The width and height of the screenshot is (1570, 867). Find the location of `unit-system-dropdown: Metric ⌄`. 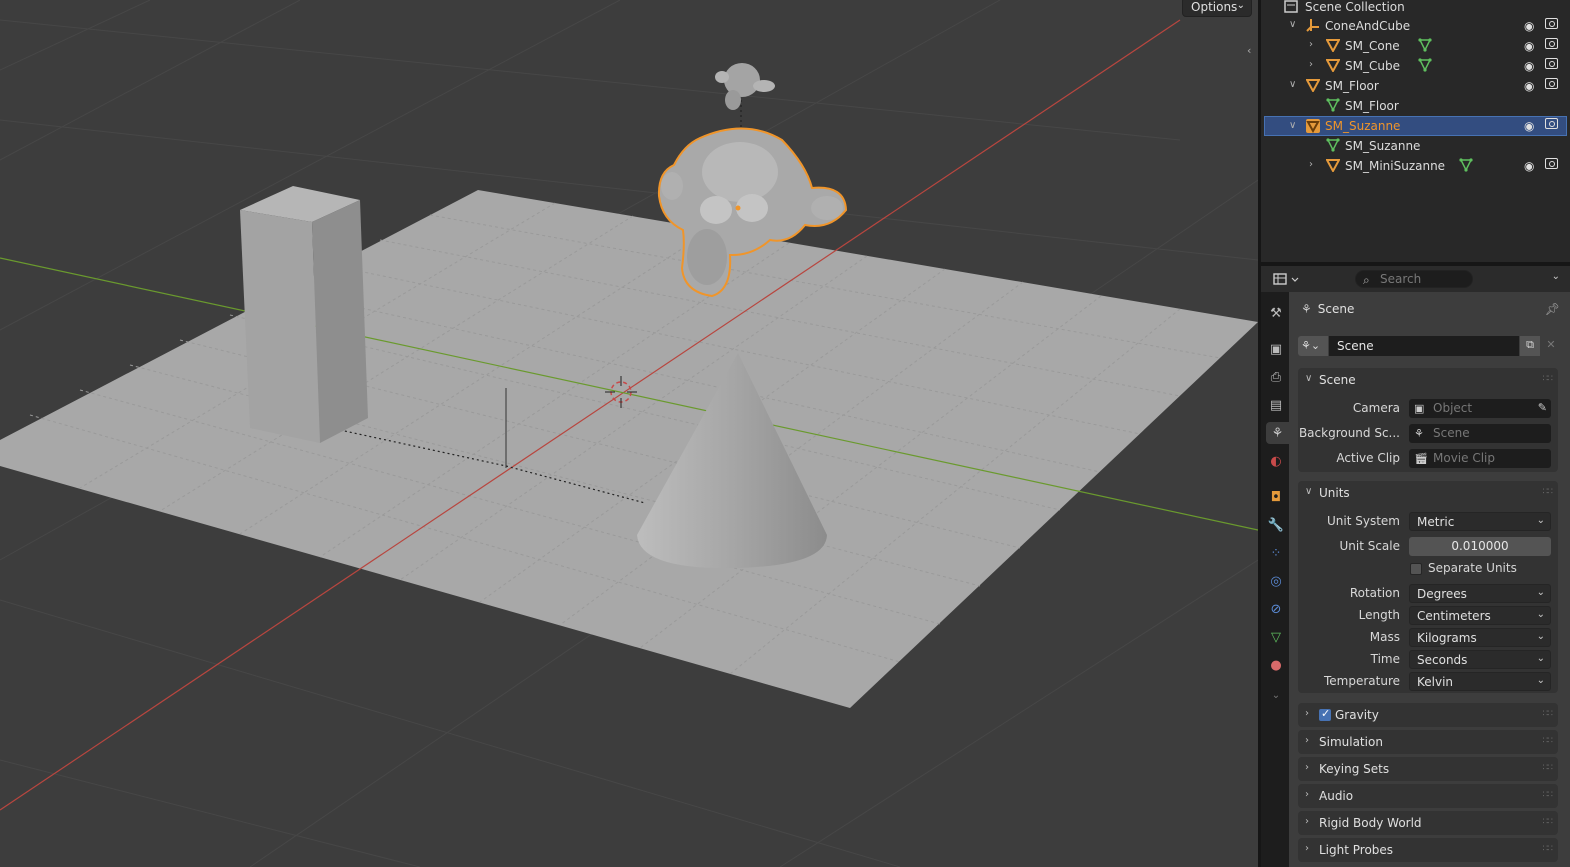

unit-system-dropdown: Metric ⌄ is located at coordinates (1480, 521).